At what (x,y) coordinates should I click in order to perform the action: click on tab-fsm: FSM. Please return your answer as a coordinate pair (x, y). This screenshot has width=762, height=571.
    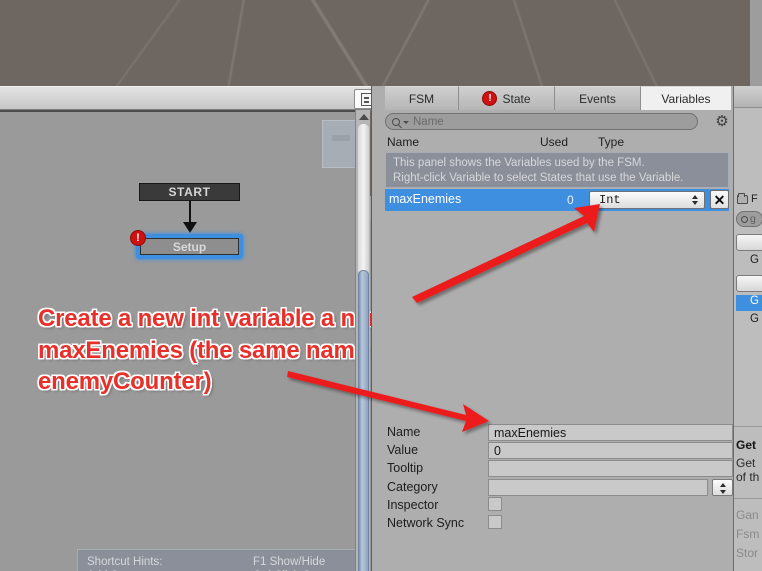
    Looking at the image, I should click on (422, 98).